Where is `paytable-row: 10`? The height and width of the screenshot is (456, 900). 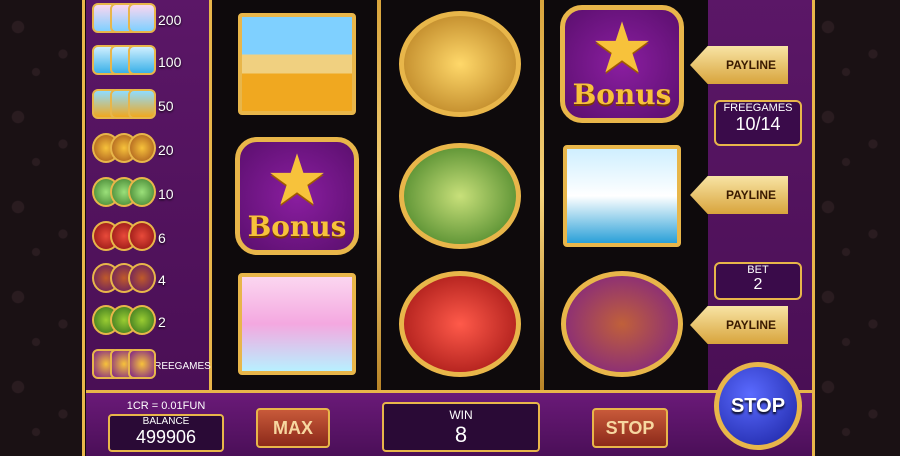
paytable-row: 10 is located at coordinates (151, 194).